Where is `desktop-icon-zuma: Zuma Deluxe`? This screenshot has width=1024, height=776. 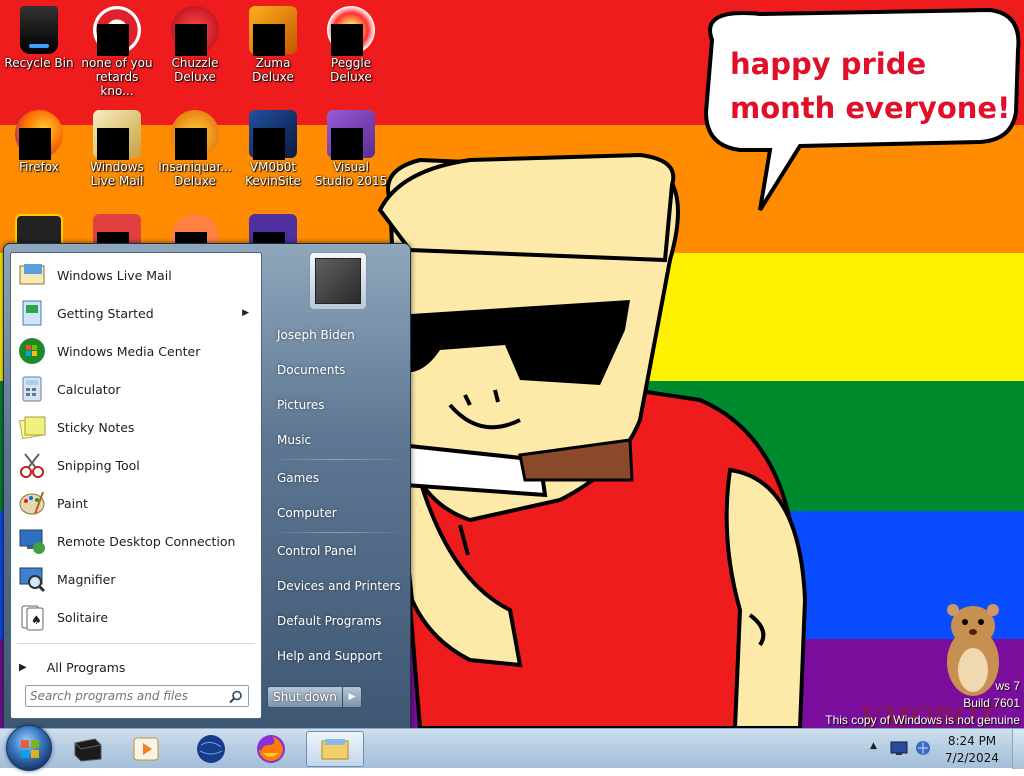 desktop-icon-zuma: Zuma Deluxe is located at coordinates (273, 43).